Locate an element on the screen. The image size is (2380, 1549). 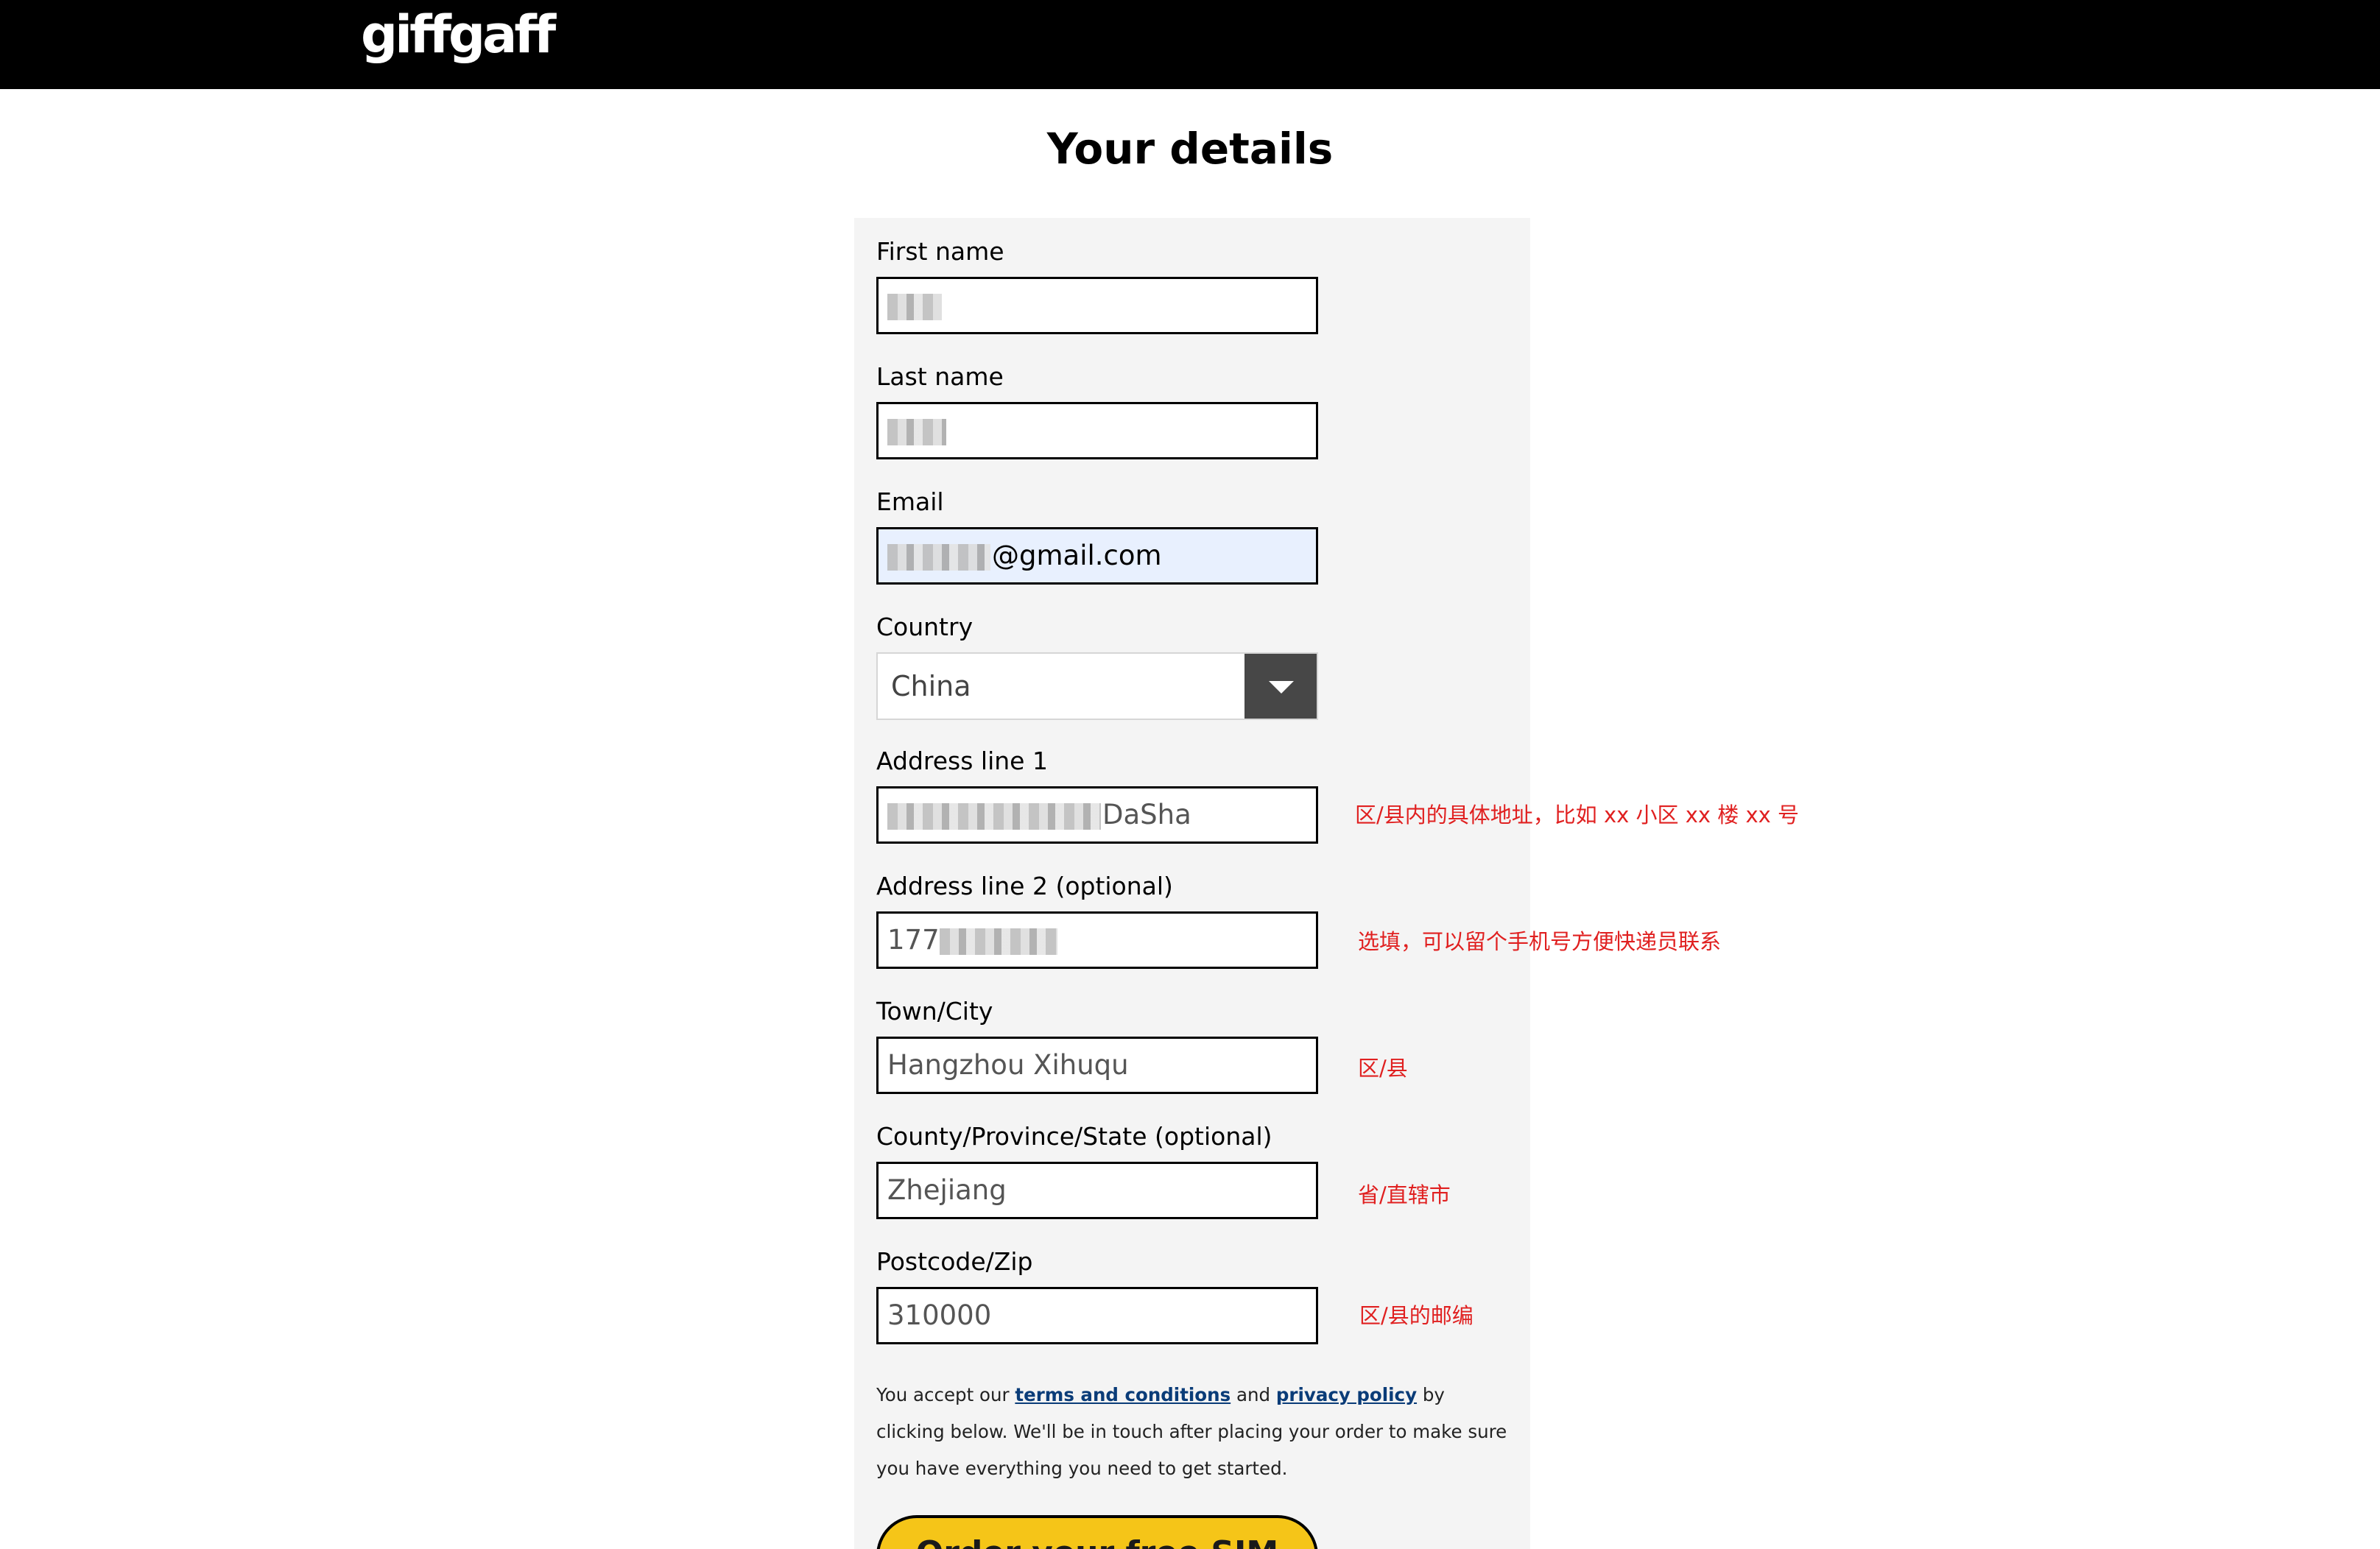
postcode-value: 310000 is located at coordinates (939, 1315).